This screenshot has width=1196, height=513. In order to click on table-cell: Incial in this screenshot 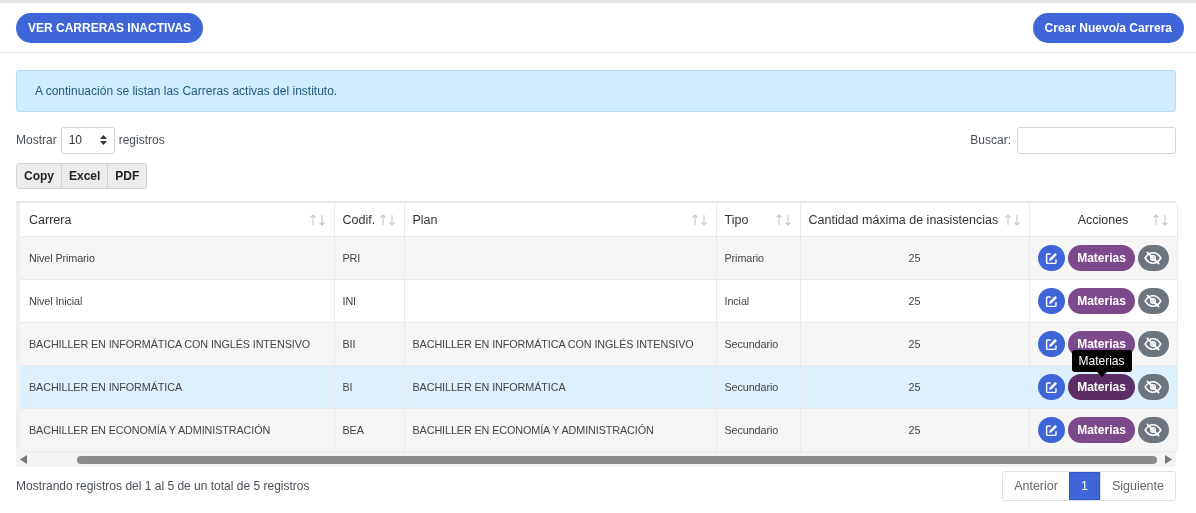, I will do `click(758, 301)`.